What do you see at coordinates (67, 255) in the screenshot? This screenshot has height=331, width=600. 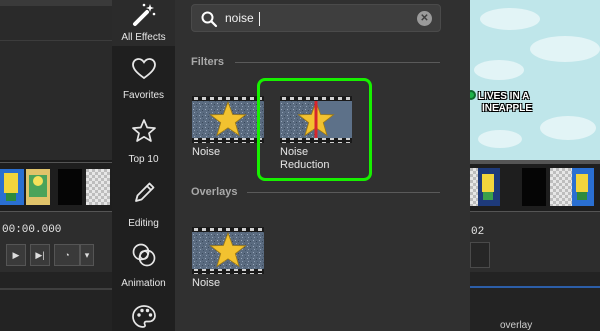 I see `speed-dial-button: ◔` at bounding box center [67, 255].